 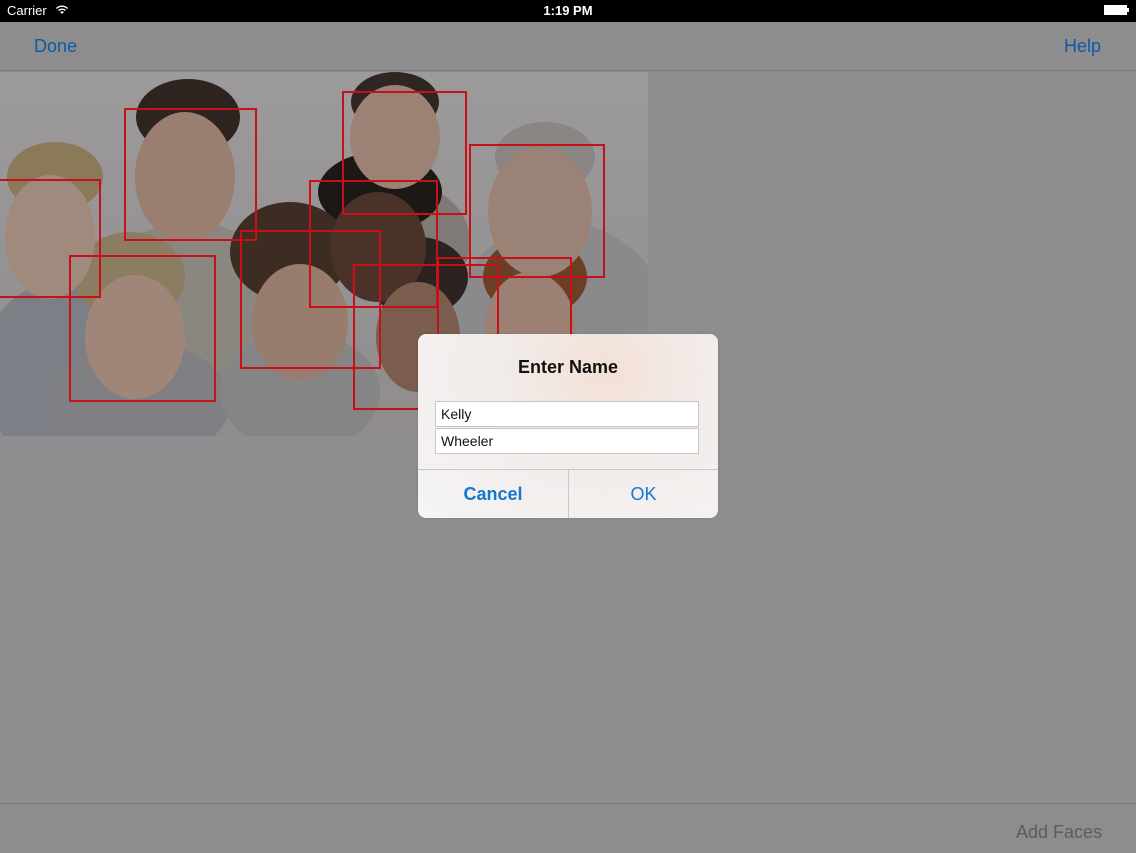 What do you see at coordinates (55, 46) in the screenshot?
I see `done-button: Done` at bounding box center [55, 46].